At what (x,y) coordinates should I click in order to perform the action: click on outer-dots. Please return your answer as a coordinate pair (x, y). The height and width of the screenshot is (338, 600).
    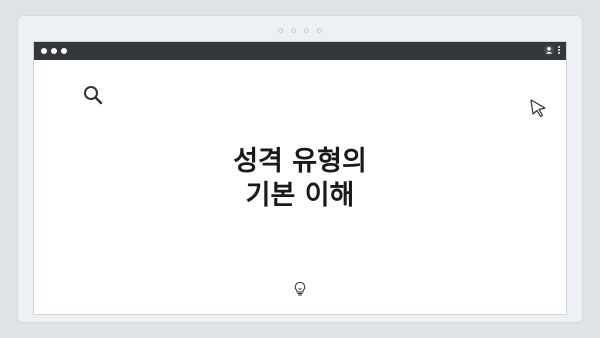
    Looking at the image, I should click on (300, 30).